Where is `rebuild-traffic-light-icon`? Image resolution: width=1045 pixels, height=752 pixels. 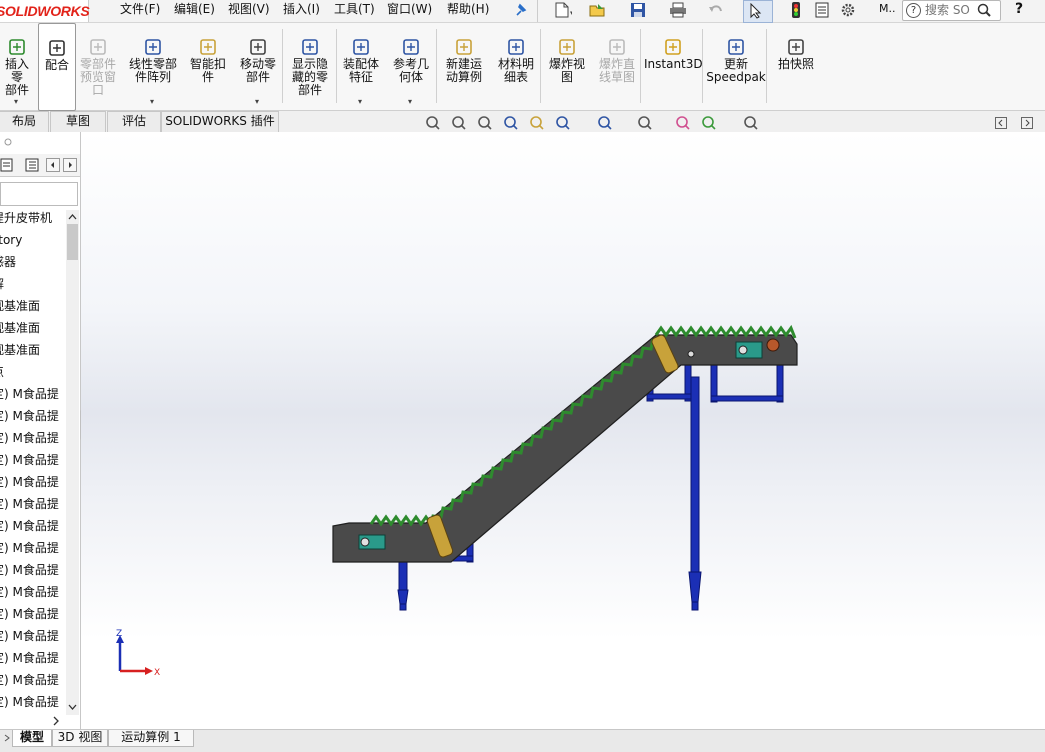
rebuild-traffic-light-icon is located at coordinates (796, 10).